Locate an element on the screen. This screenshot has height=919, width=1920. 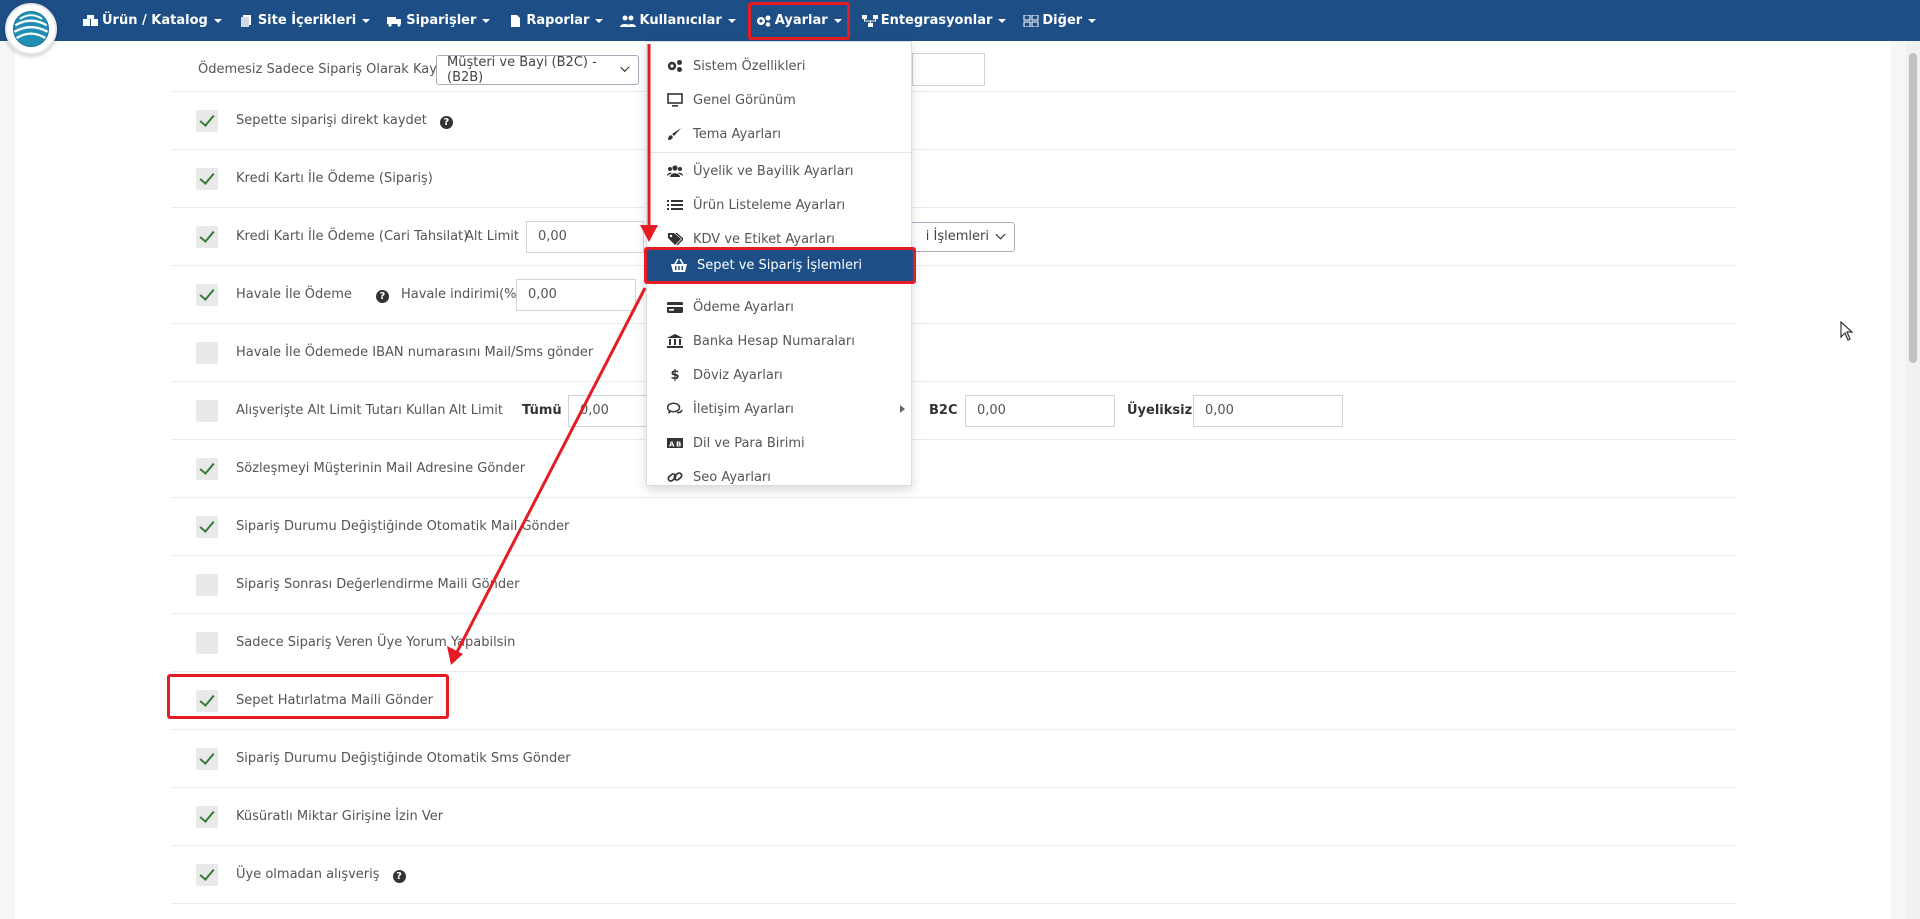
menu-item-doviz: $ Döviz Ayarları is located at coordinates (779, 375).